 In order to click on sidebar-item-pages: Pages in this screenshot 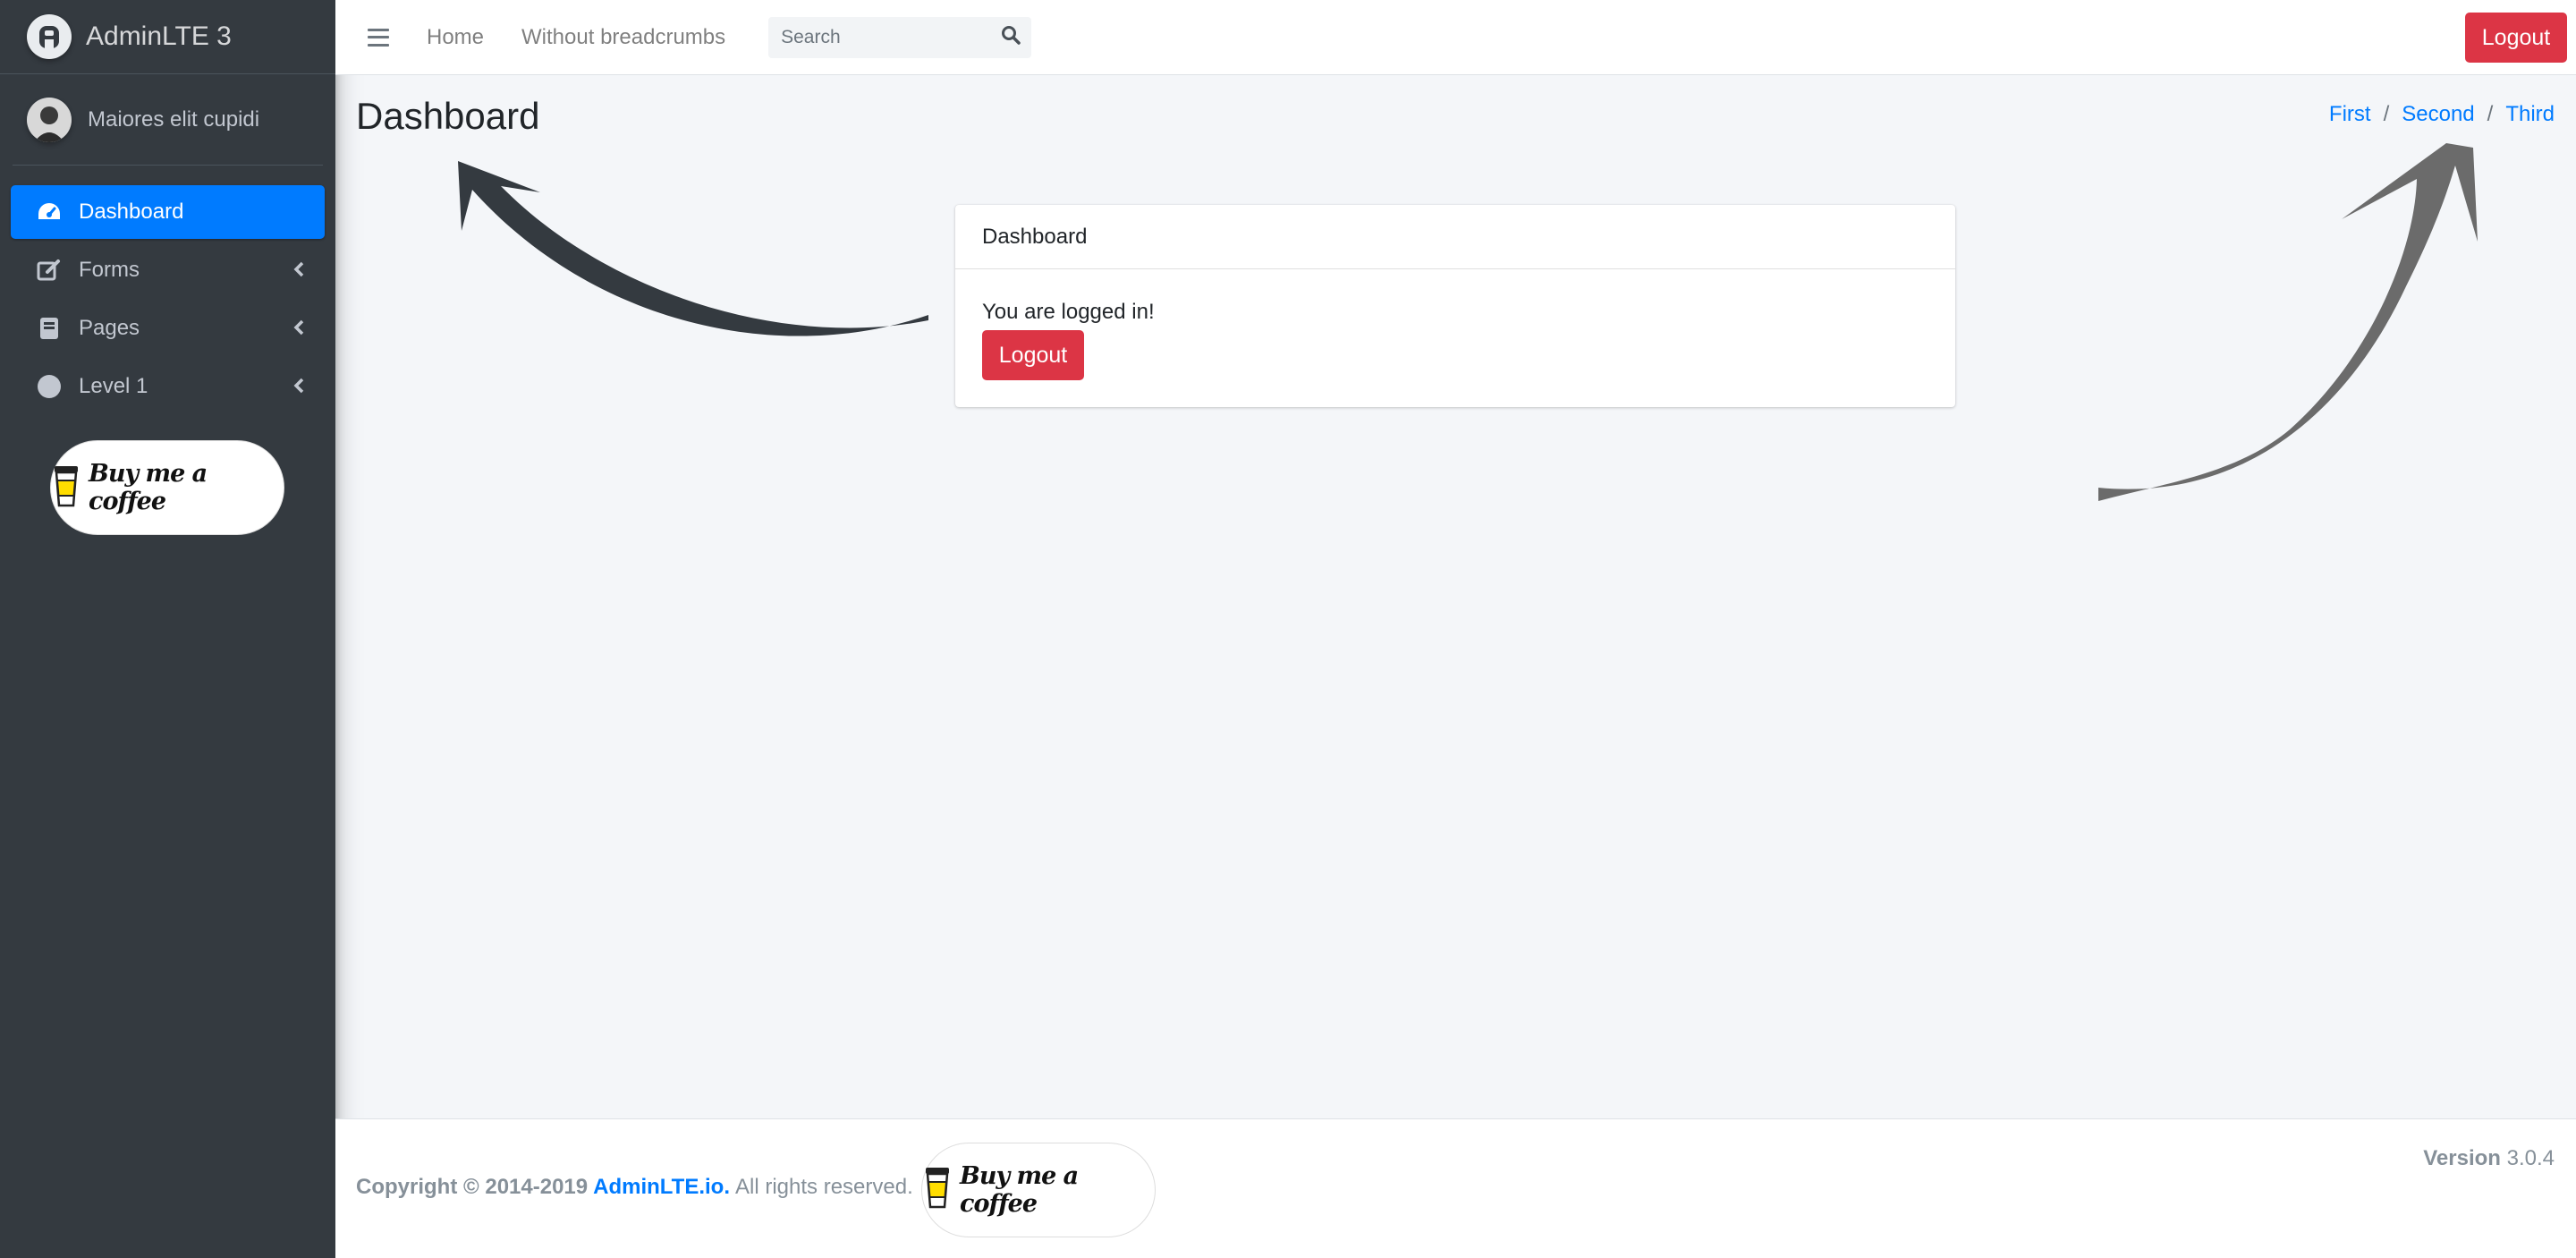, I will do `click(168, 329)`.